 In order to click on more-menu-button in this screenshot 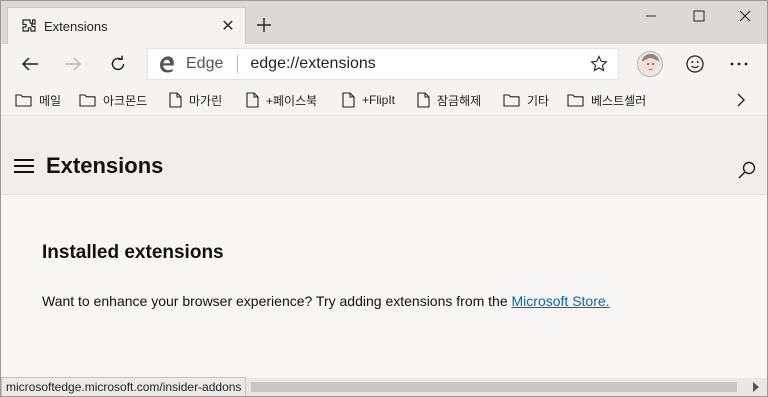, I will do `click(739, 64)`.